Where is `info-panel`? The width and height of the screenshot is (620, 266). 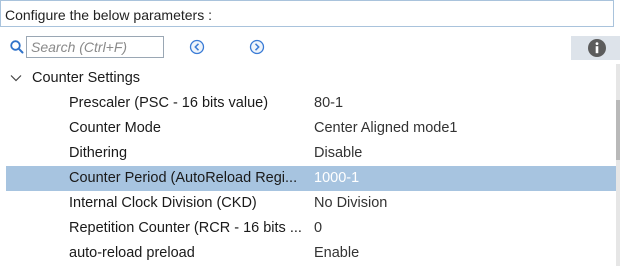 info-panel is located at coordinates (595, 48).